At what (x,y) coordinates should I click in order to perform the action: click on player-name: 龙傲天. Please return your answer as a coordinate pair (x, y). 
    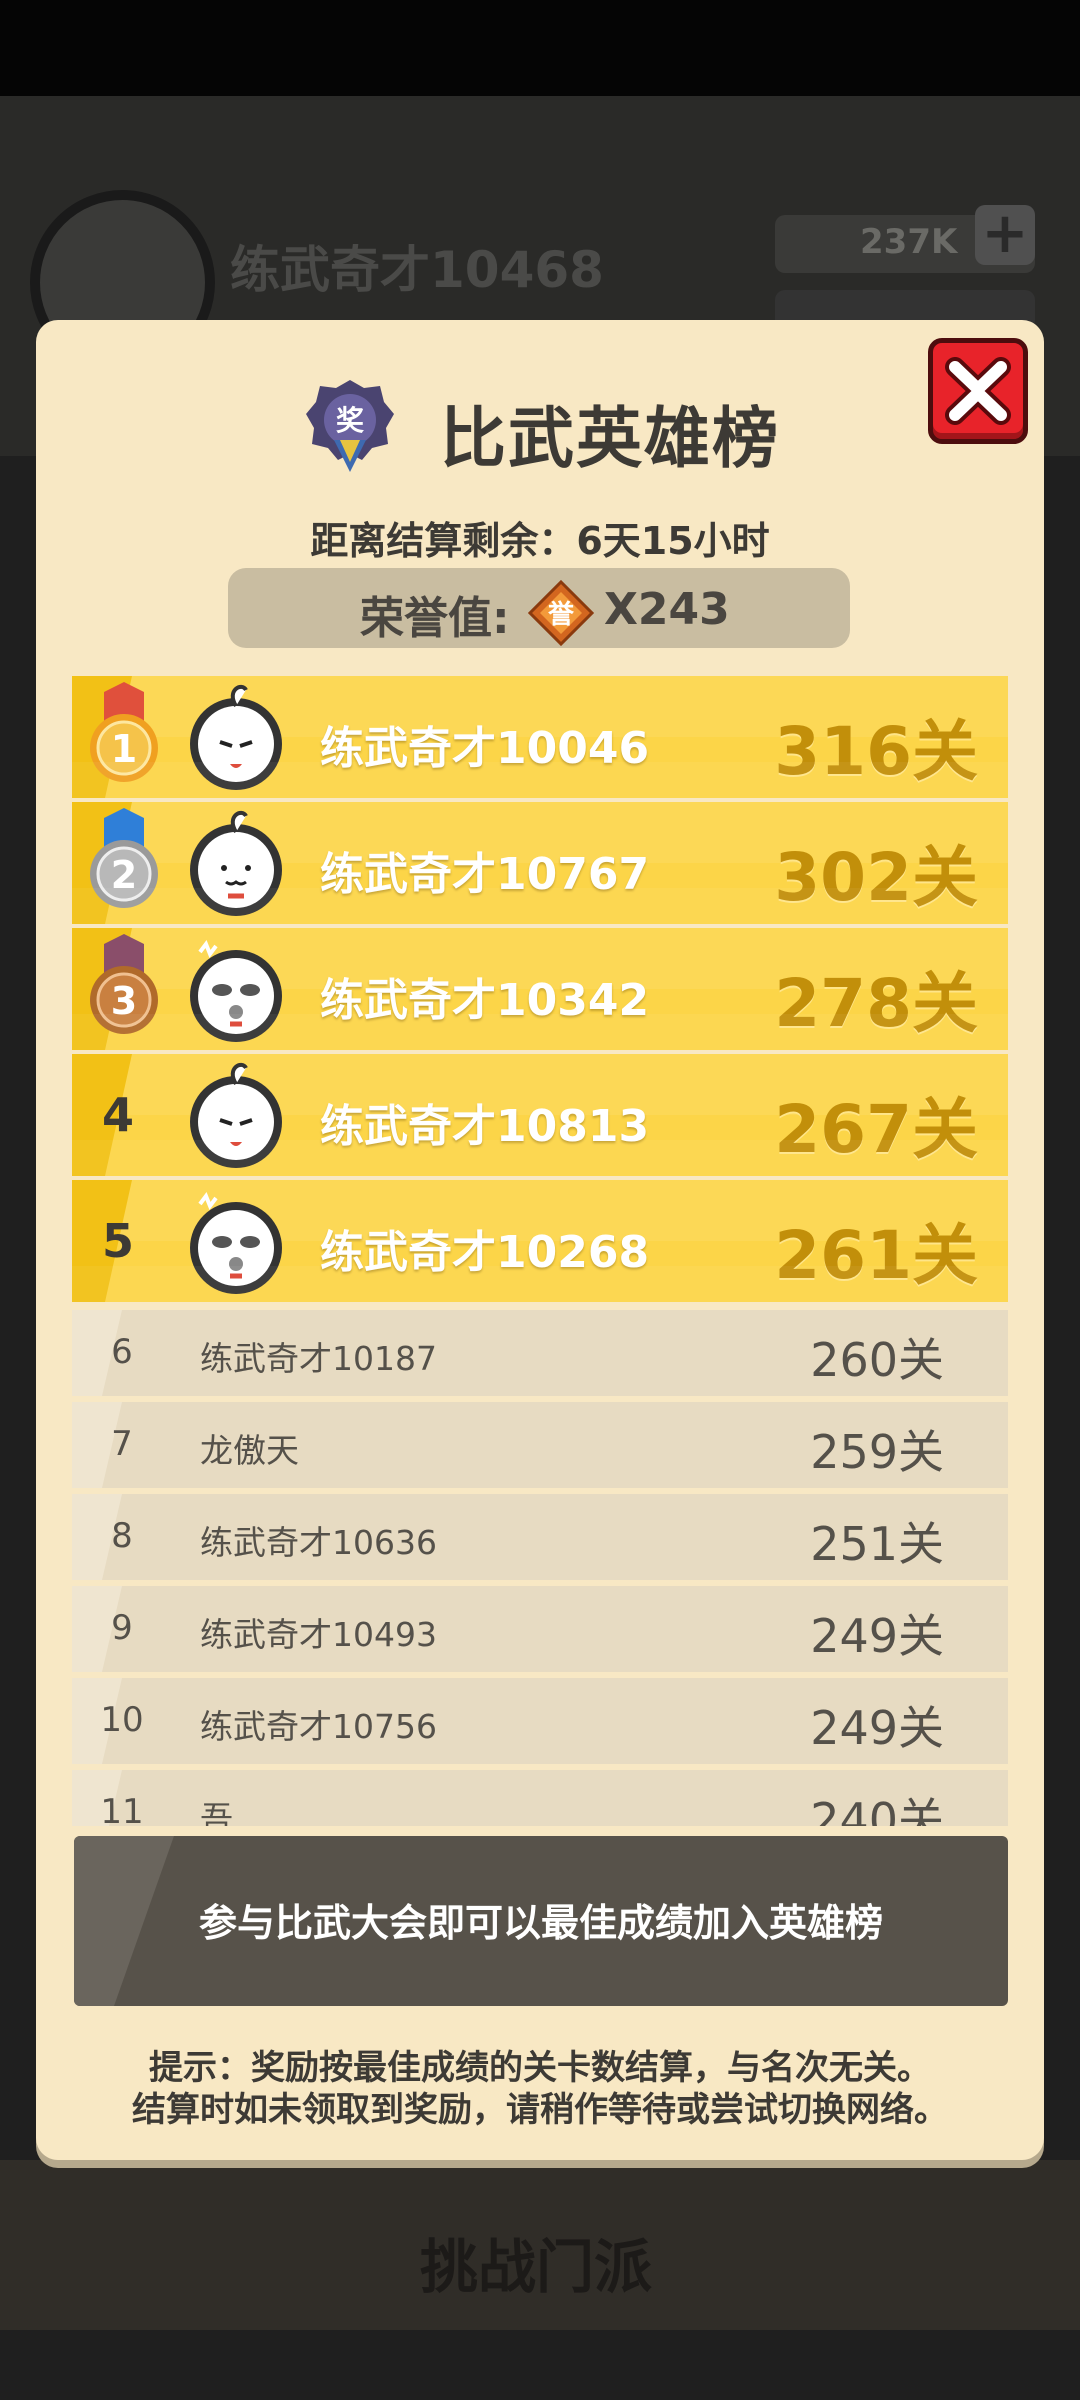
    Looking at the image, I should click on (249, 1450).